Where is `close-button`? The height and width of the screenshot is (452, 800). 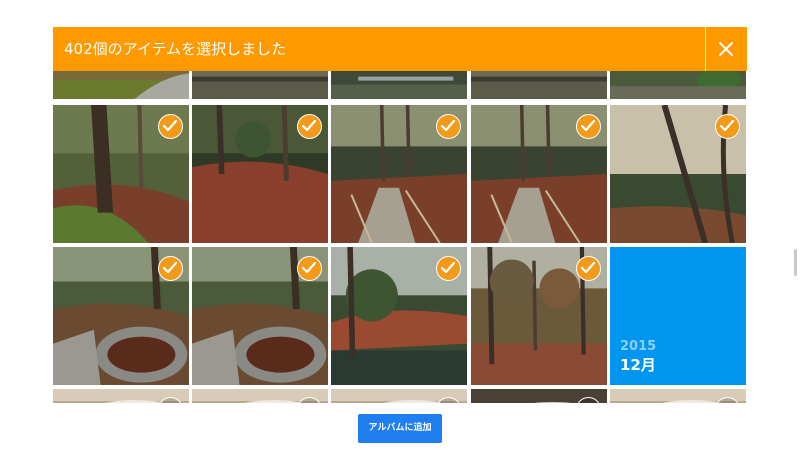 close-button is located at coordinates (726, 49).